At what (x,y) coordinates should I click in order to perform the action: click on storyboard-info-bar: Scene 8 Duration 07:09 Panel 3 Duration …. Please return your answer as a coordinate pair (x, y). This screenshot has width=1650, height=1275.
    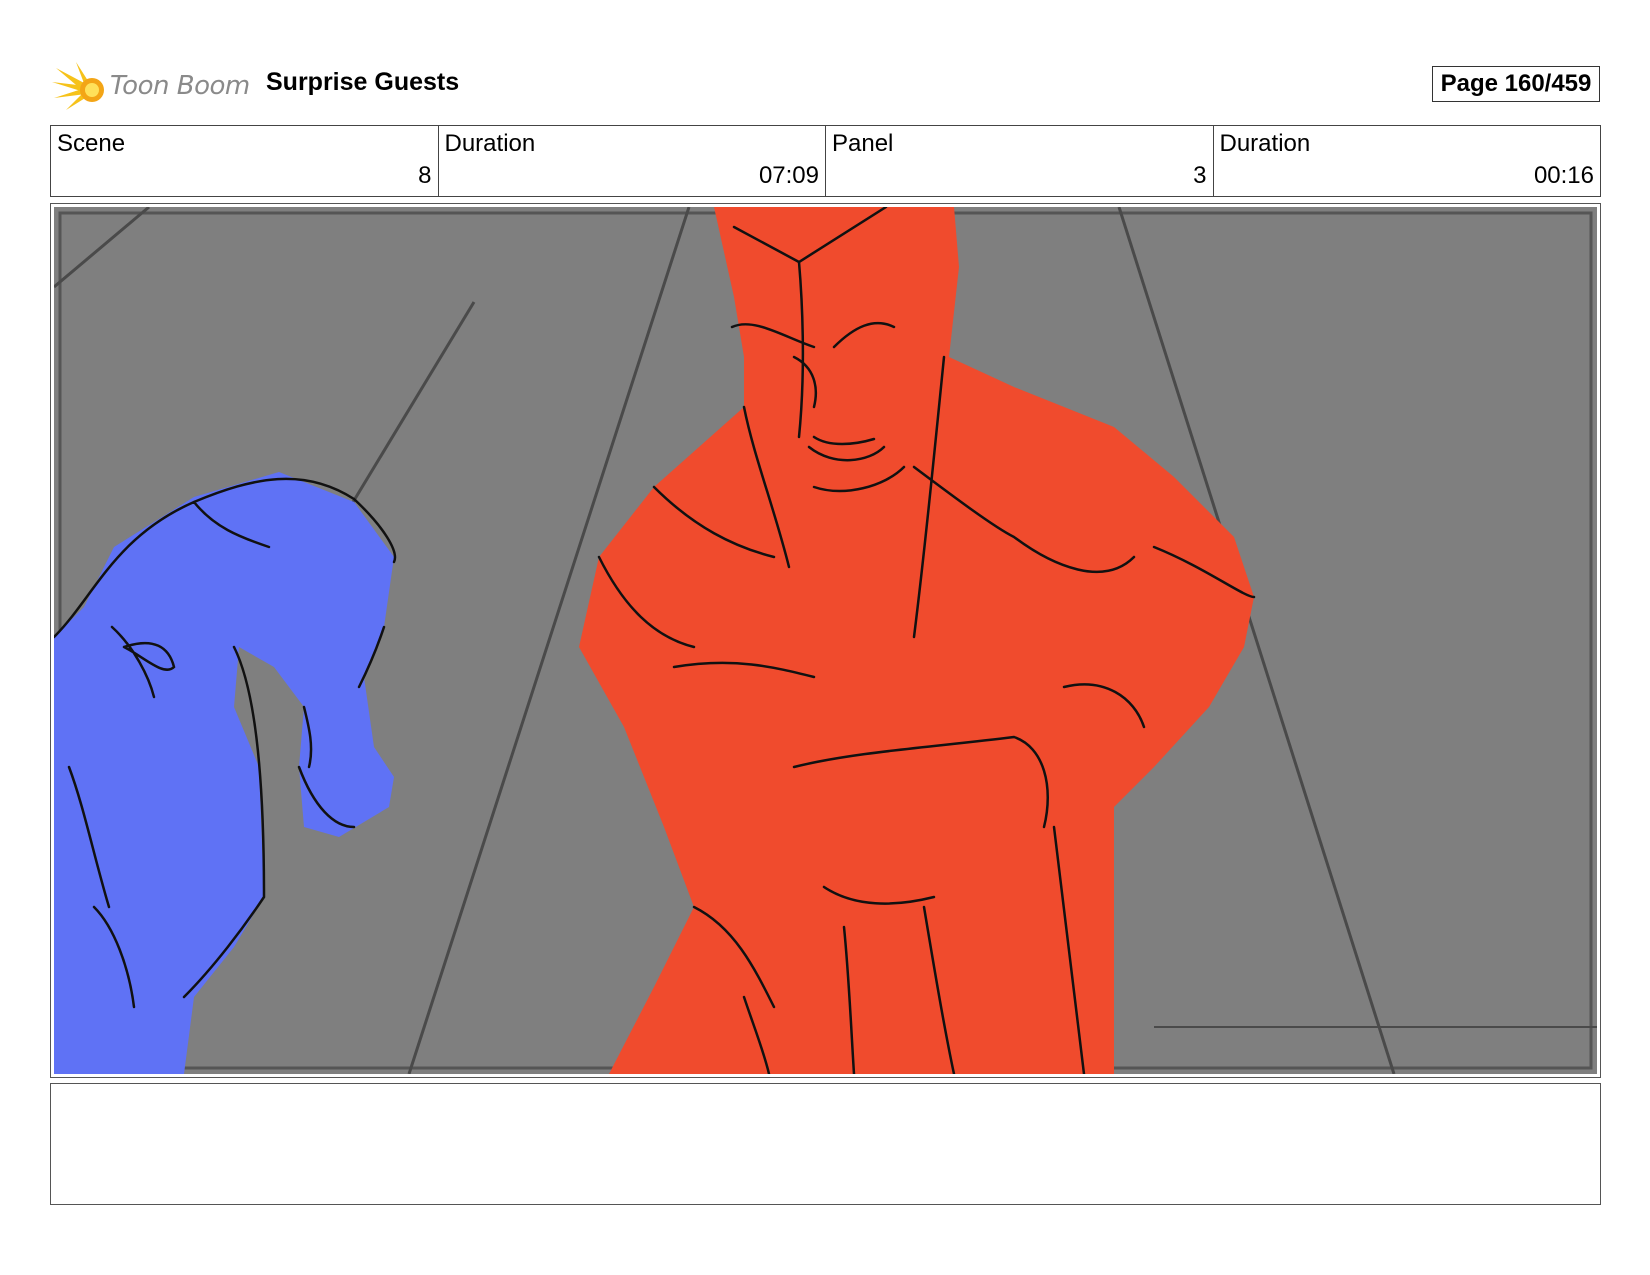
    Looking at the image, I should click on (825, 161).